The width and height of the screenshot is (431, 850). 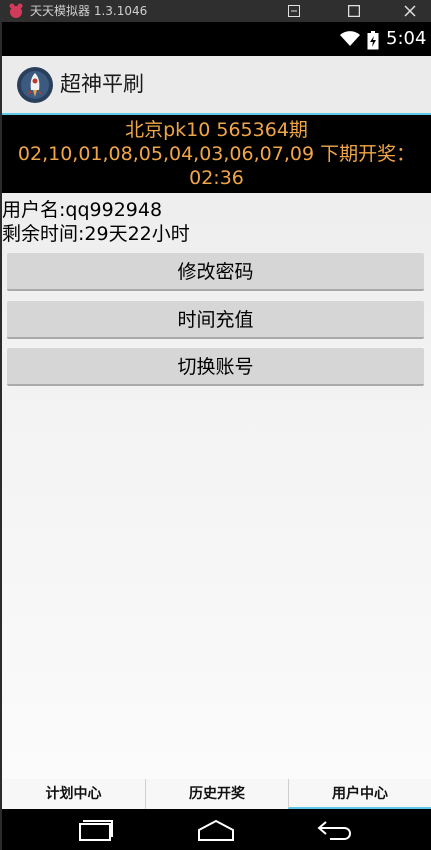 What do you see at coordinates (215, 367) in the screenshot?
I see `switch-account-button: 切换账号` at bounding box center [215, 367].